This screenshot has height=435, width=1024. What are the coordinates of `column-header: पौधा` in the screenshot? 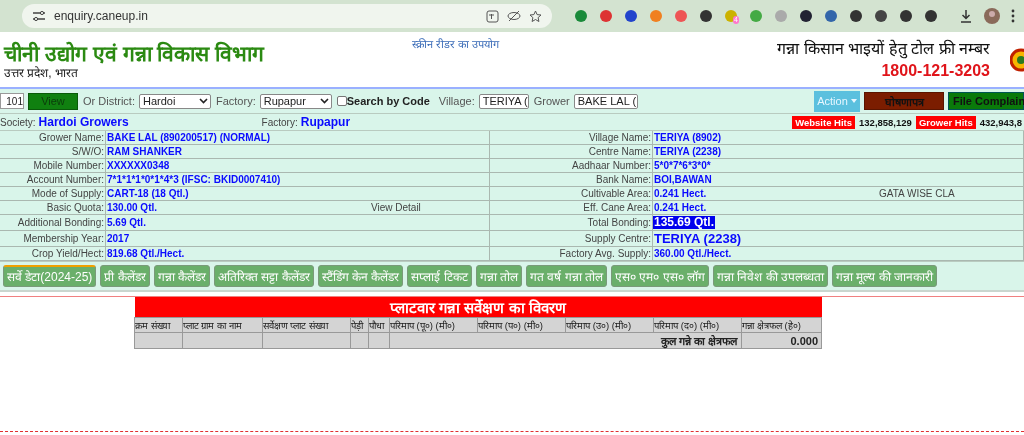 It's located at (379, 325).